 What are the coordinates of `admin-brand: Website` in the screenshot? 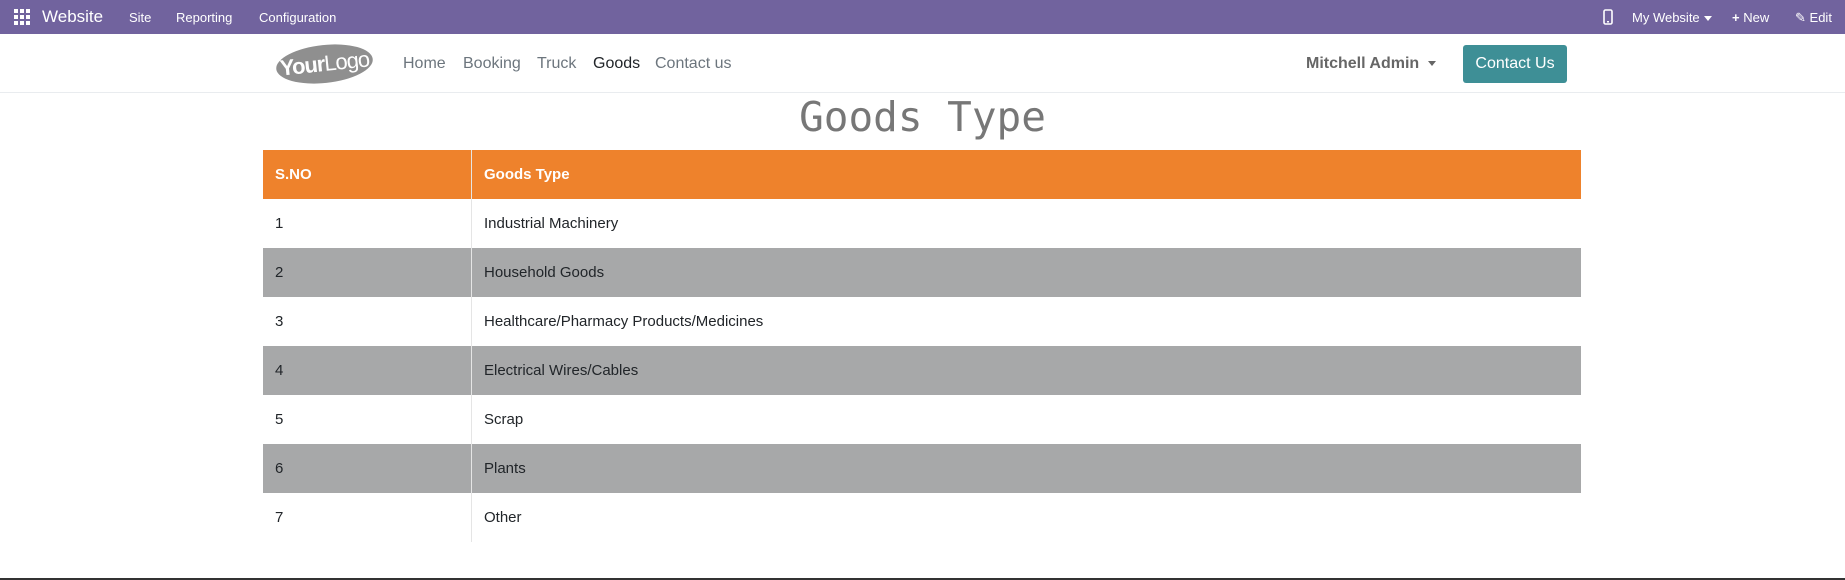 It's located at (72, 17).